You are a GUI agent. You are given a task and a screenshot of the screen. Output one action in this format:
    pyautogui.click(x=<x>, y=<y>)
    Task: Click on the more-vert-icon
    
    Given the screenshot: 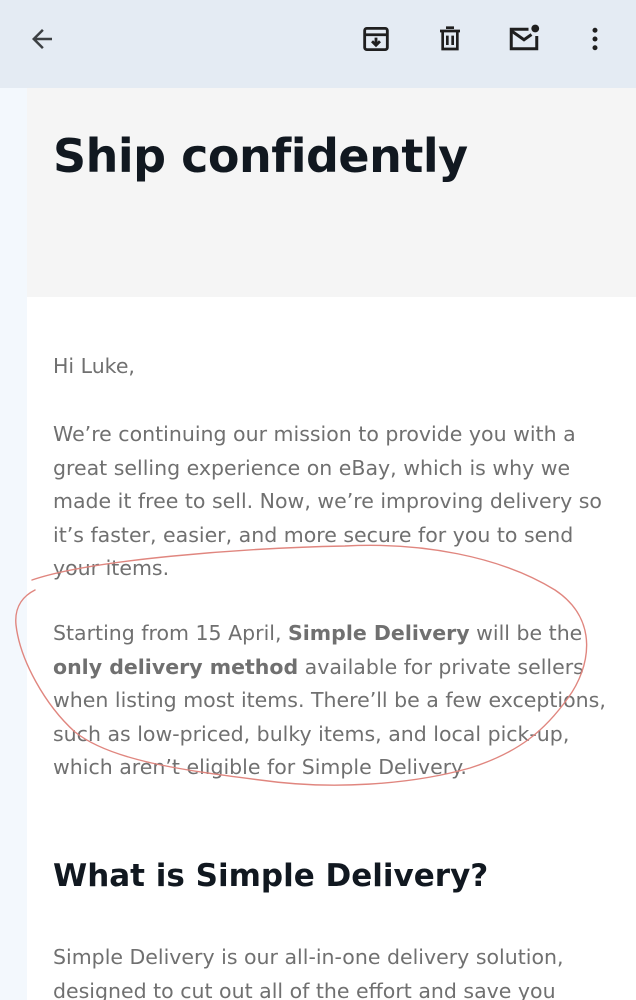 What is the action you would take?
    pyautogui.click(x=595, y=39)
    